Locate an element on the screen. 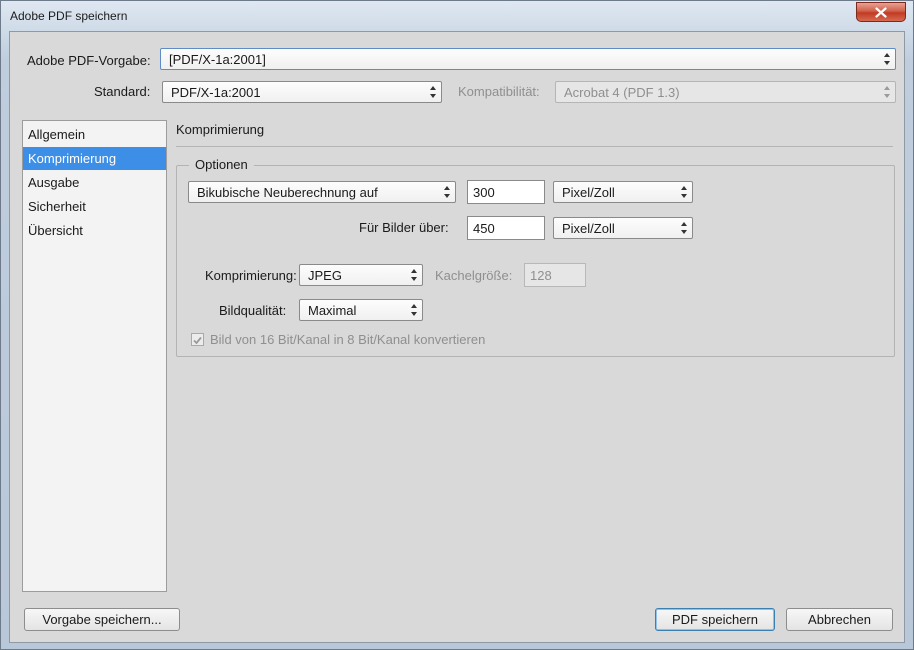 This screenshot has height=650, width=914. sidebar-item-komprimierung: Komprimierung is located at coordinates (94, 158).